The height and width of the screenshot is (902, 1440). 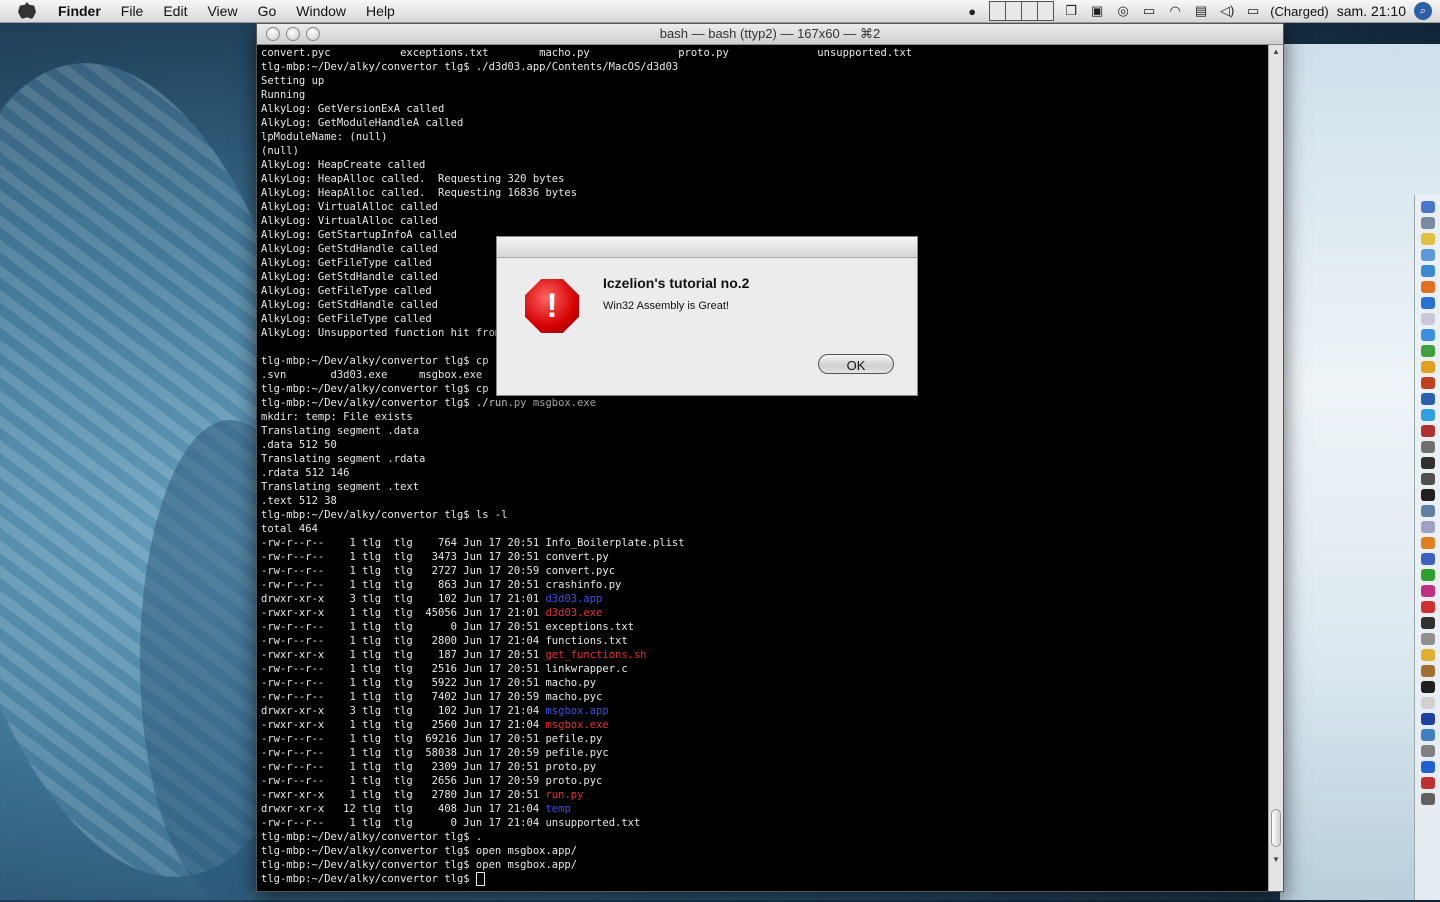 I want to click on terminal-line: Translating segment .text, so click(x=764, y=487).